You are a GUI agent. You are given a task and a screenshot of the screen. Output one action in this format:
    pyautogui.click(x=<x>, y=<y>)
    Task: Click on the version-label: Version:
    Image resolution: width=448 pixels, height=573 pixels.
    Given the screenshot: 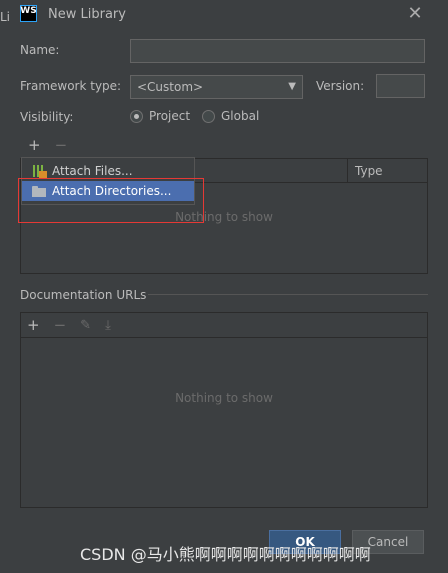 What is the action you would take?
    pyautogui.click(x=340, y=86)
    